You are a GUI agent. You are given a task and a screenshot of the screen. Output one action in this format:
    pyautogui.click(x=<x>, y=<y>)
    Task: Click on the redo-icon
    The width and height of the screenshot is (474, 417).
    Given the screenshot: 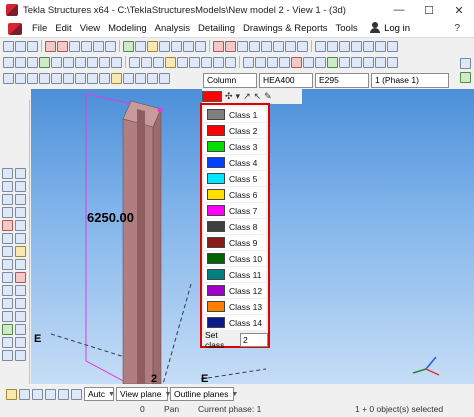 What is the action you would take?
    pyautogui.click(x=62, y=46)
    